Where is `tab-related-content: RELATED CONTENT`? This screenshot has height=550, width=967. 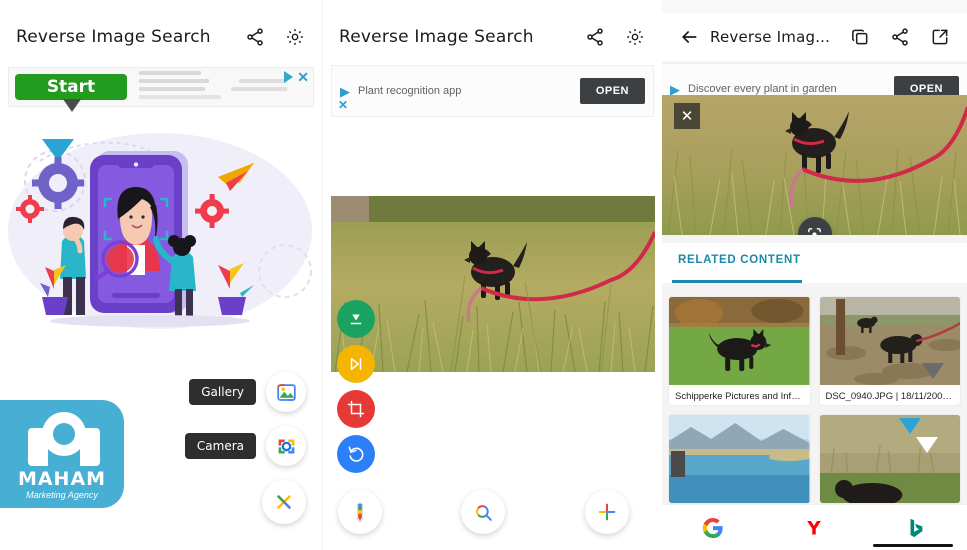 tab-related-content: RELATED CONTENT is located at coordinates (739, 254).